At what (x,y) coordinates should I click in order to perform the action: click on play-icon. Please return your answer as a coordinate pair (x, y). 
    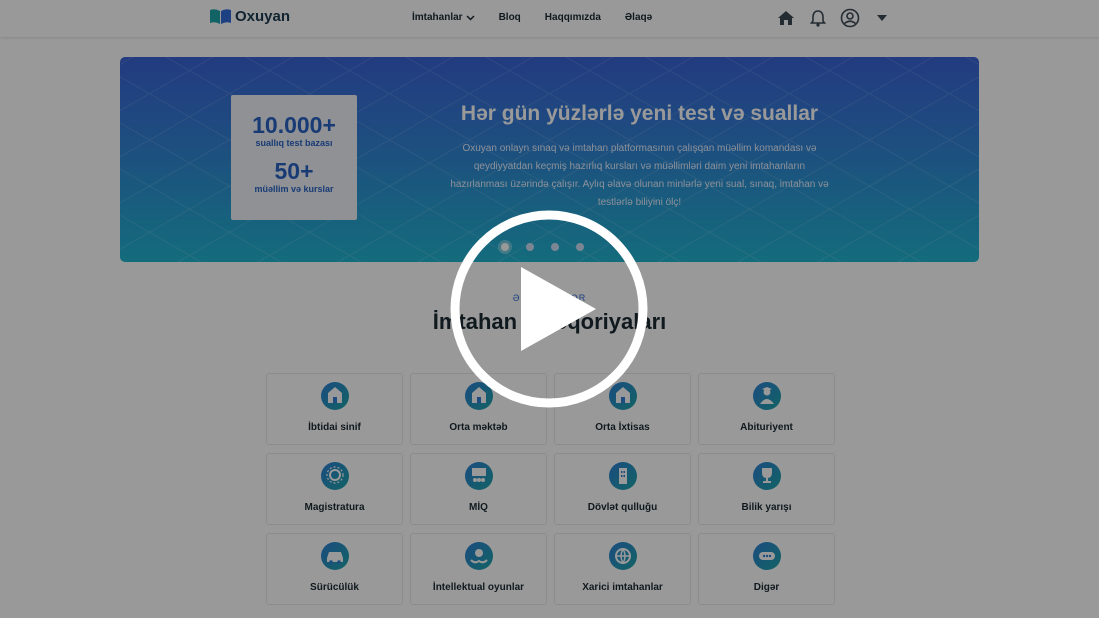
    Looking at the image, I should click on (549, 309).